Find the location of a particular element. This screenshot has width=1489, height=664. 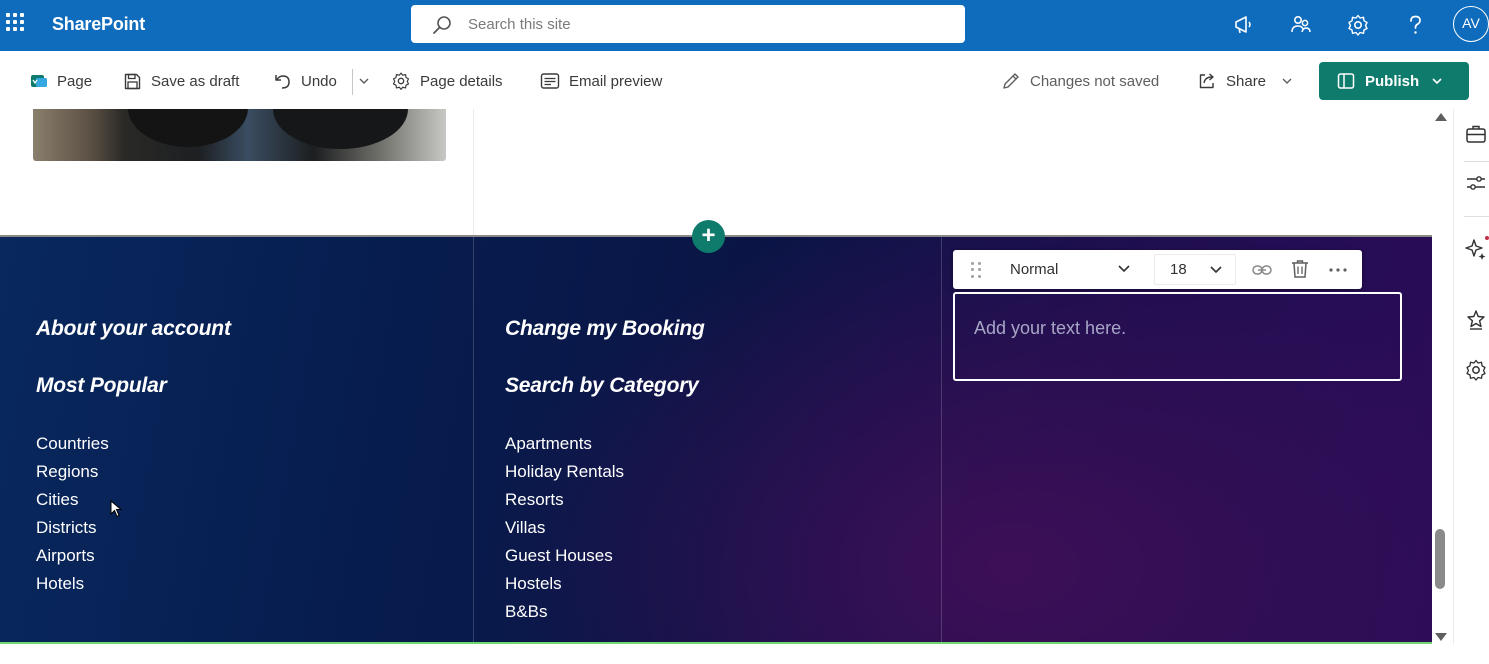

app-launcher-icon is located at coordinates (15, 22).